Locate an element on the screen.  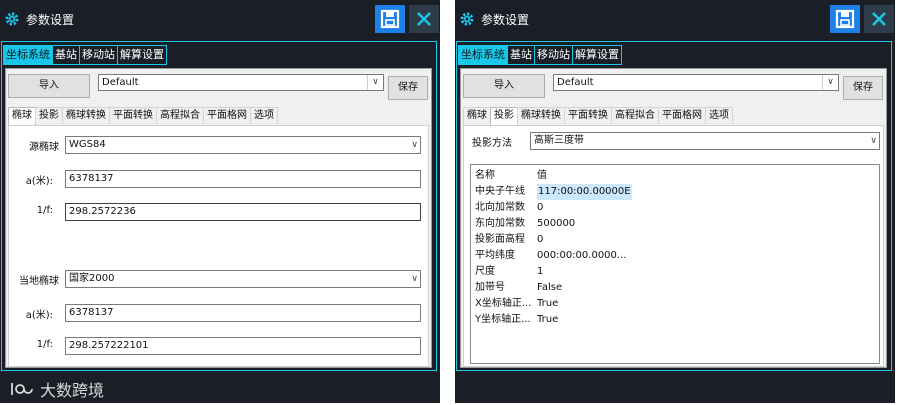
property-name: 投影面高程 is located at coordinates (500, 239).